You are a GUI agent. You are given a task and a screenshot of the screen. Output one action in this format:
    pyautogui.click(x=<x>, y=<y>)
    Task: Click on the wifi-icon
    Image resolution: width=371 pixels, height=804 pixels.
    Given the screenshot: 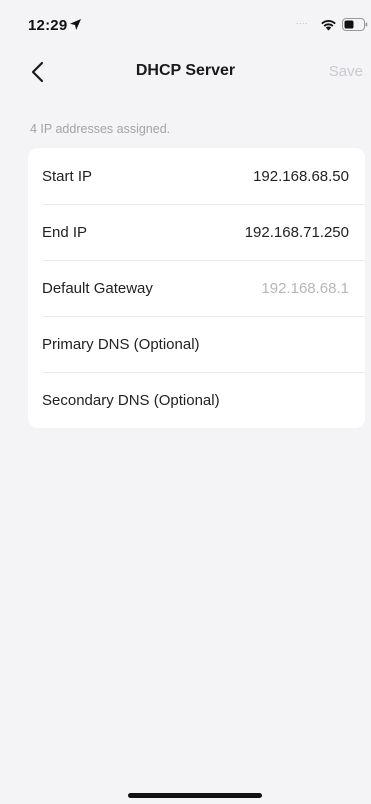 What is the action you would take?
    pyautogui.click(x=328, y=25)
    